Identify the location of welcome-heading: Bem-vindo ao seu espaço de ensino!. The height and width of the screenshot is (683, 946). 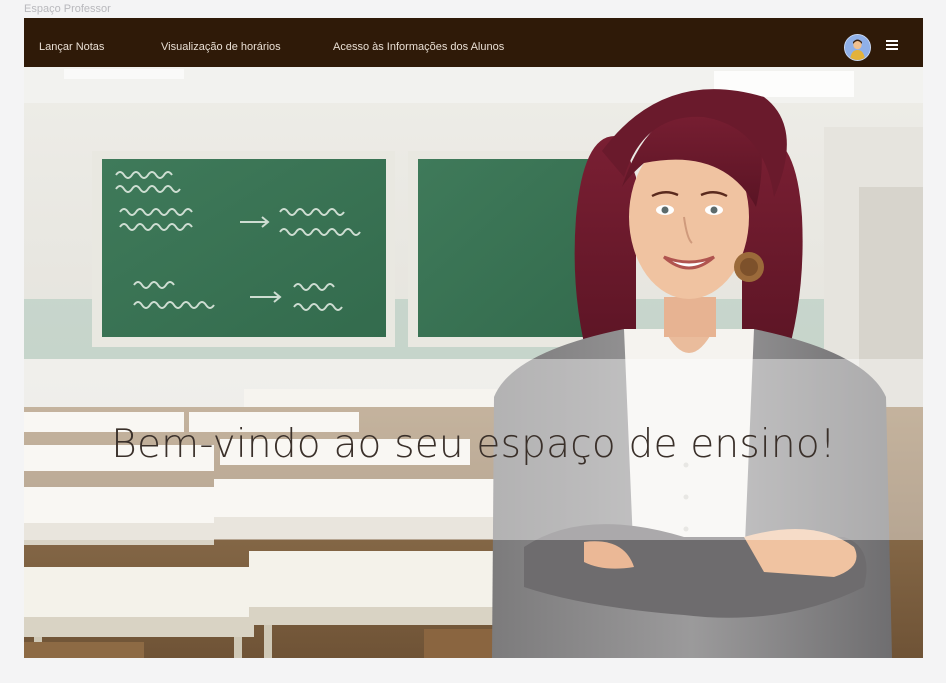
(473, 444).